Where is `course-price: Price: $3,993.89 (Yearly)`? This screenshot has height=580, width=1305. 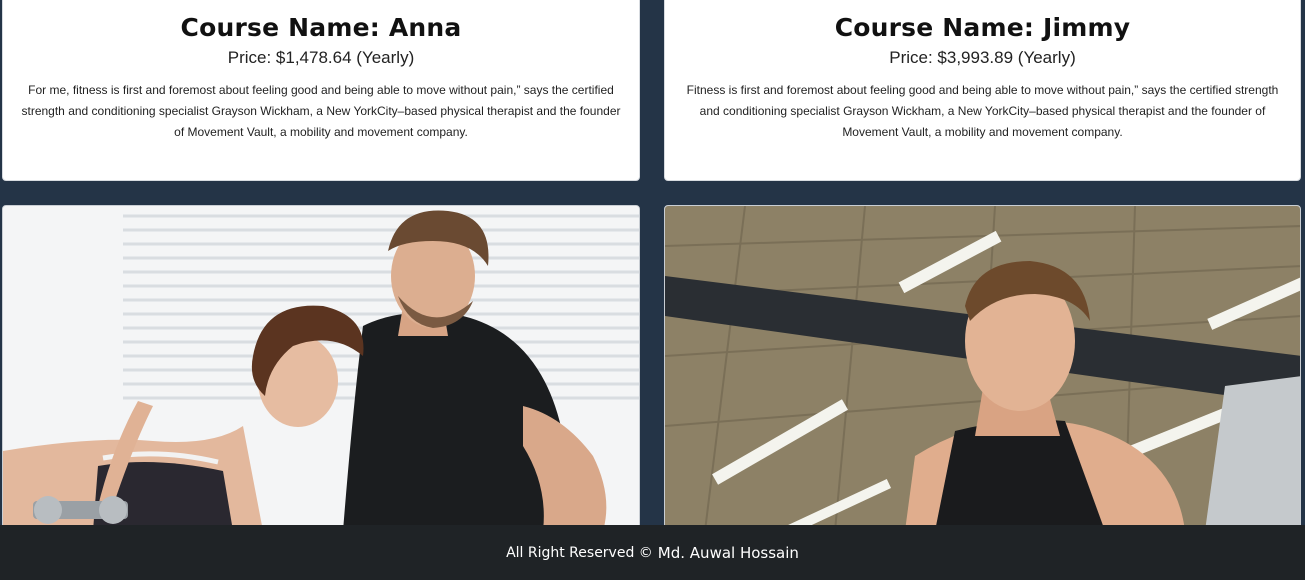
course-price: Price: $3,993.89 (Yearly) is located at coordinates (982, 57).